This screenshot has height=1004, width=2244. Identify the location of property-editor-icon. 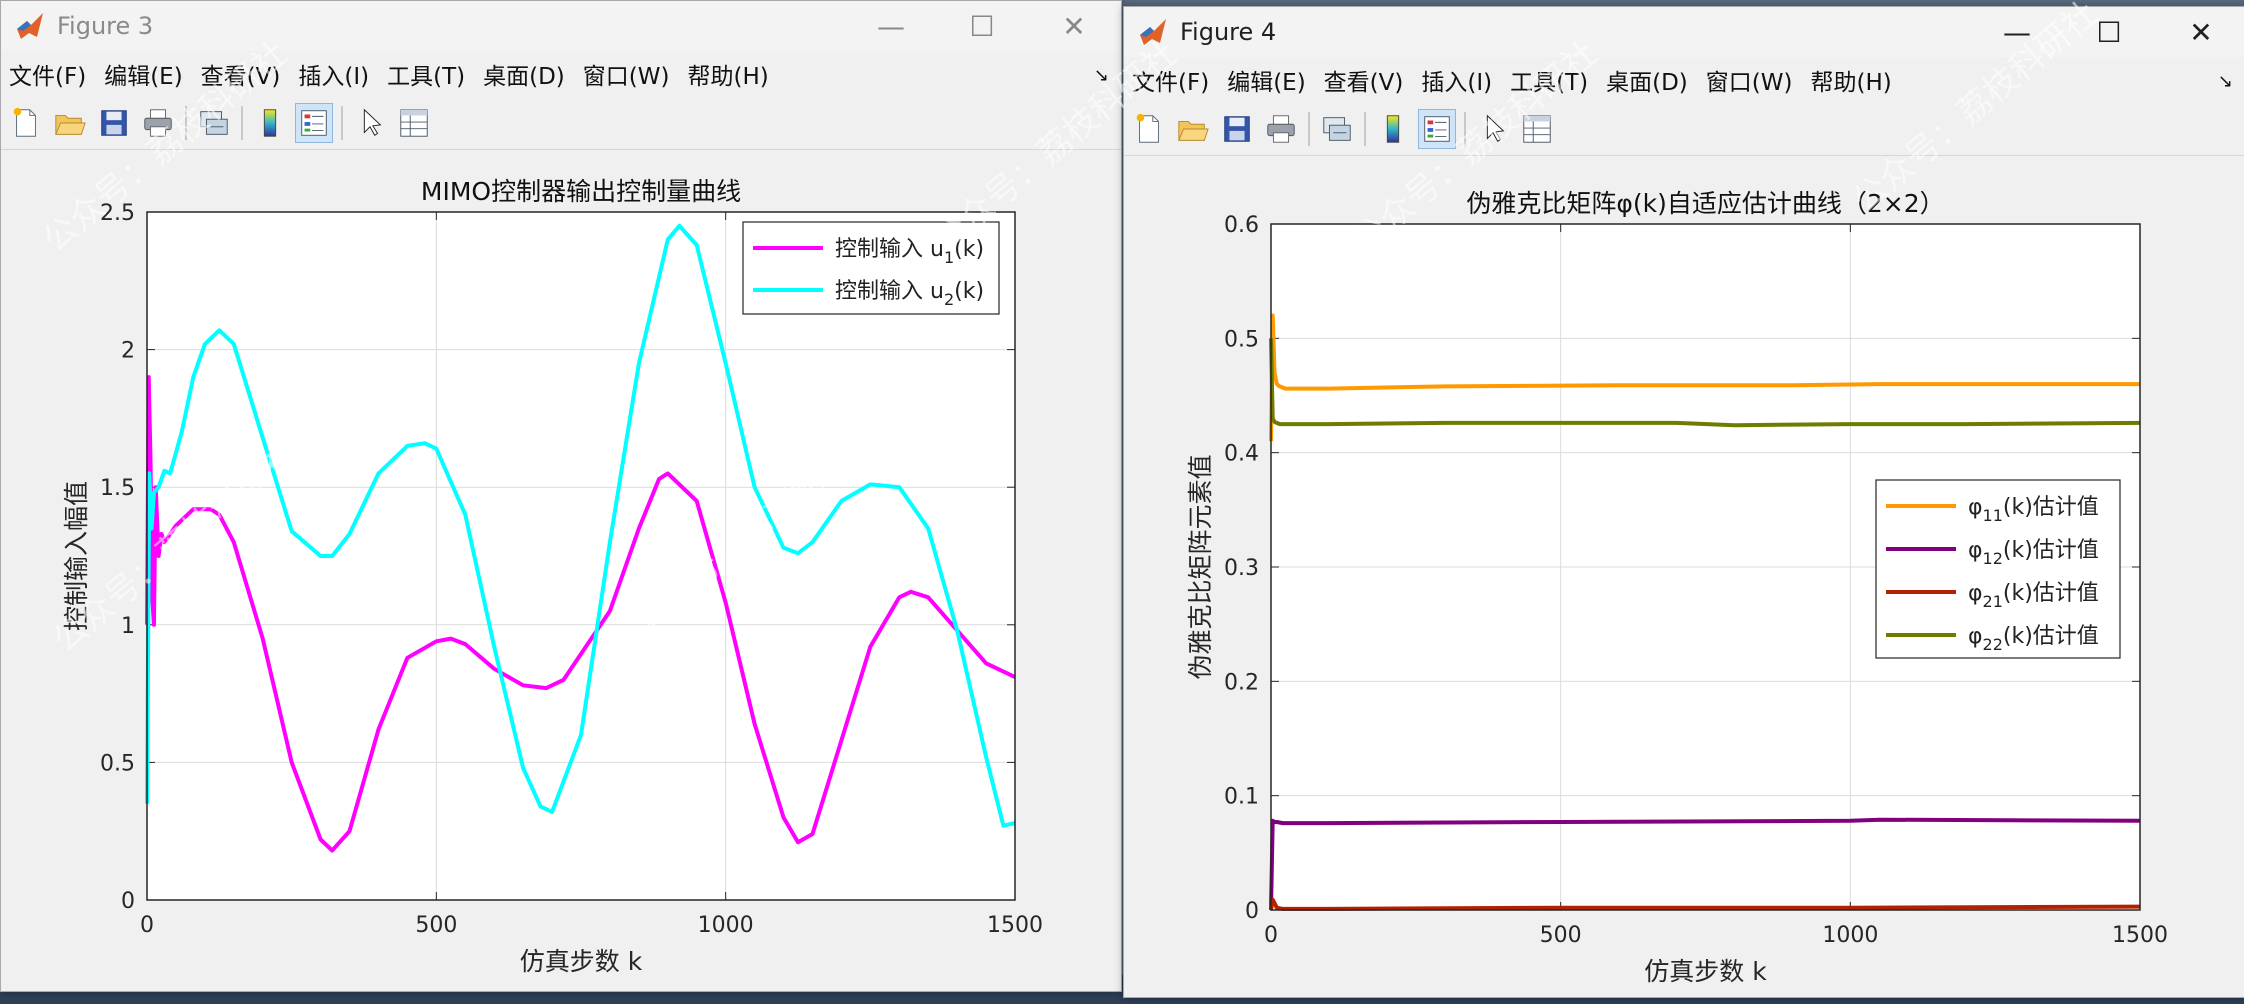
(1537, 129).